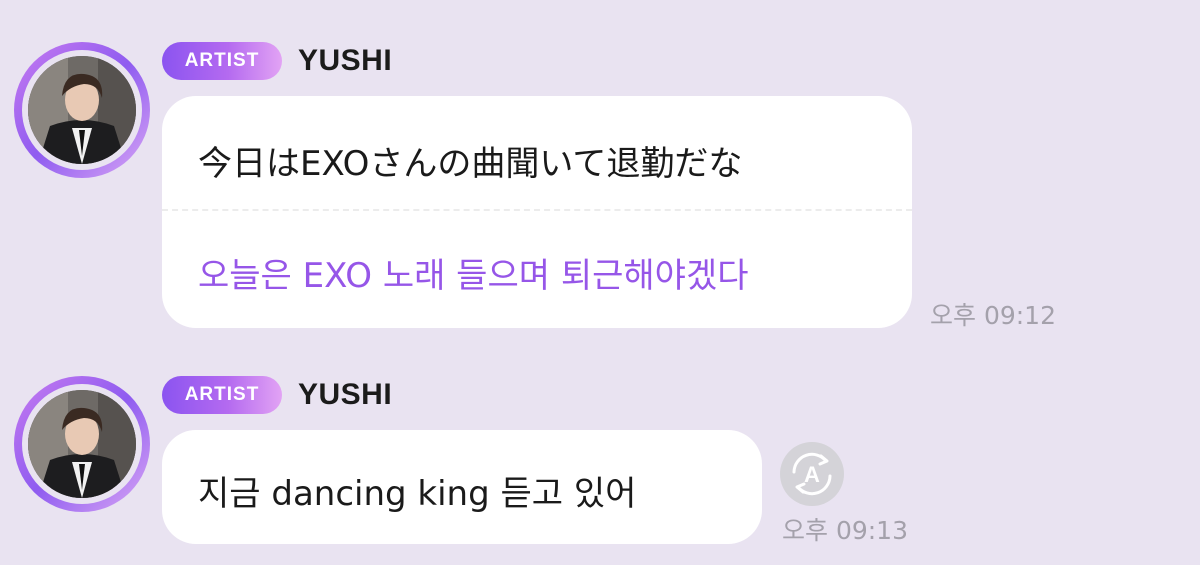 The image size is (1200, 565). I want to click on original-text: 지금 dancing king 듣고 있어, so click(417, 494).